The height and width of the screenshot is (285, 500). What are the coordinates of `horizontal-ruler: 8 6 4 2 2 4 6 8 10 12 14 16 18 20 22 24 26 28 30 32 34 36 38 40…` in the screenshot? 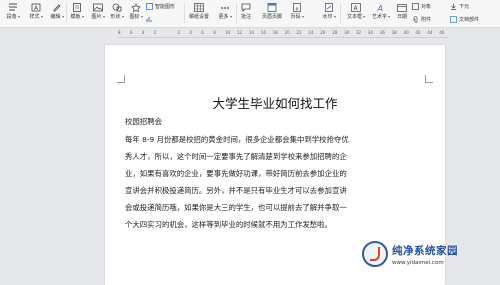 It's located at (250, 34).